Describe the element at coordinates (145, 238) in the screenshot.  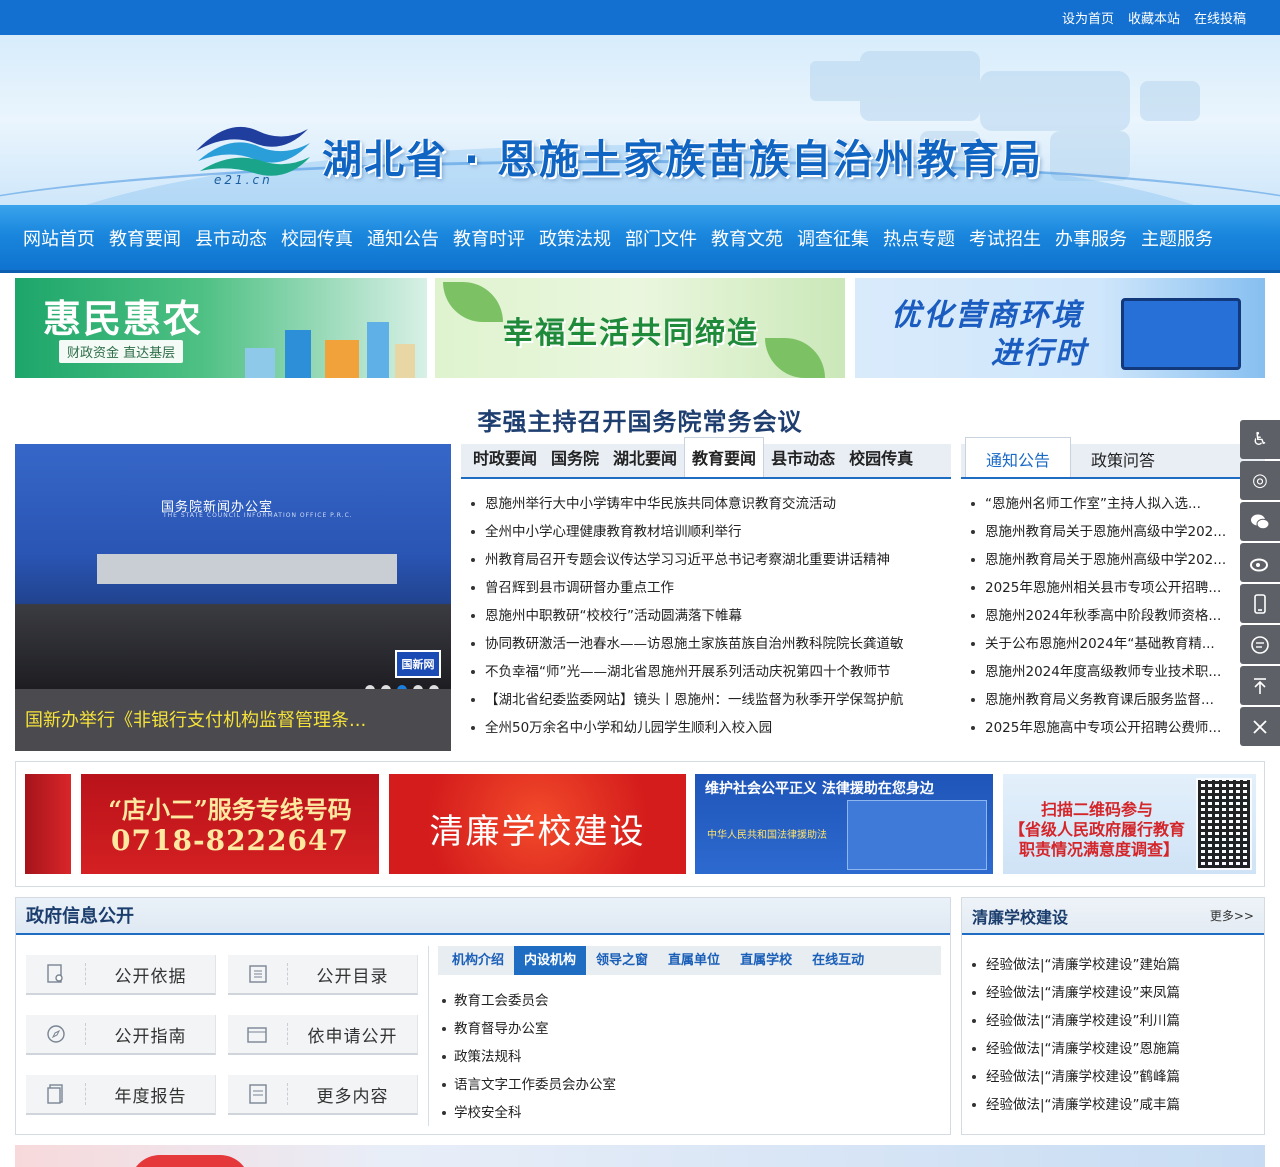
I see `nav-item-education-news: 教育要闻` at that location.